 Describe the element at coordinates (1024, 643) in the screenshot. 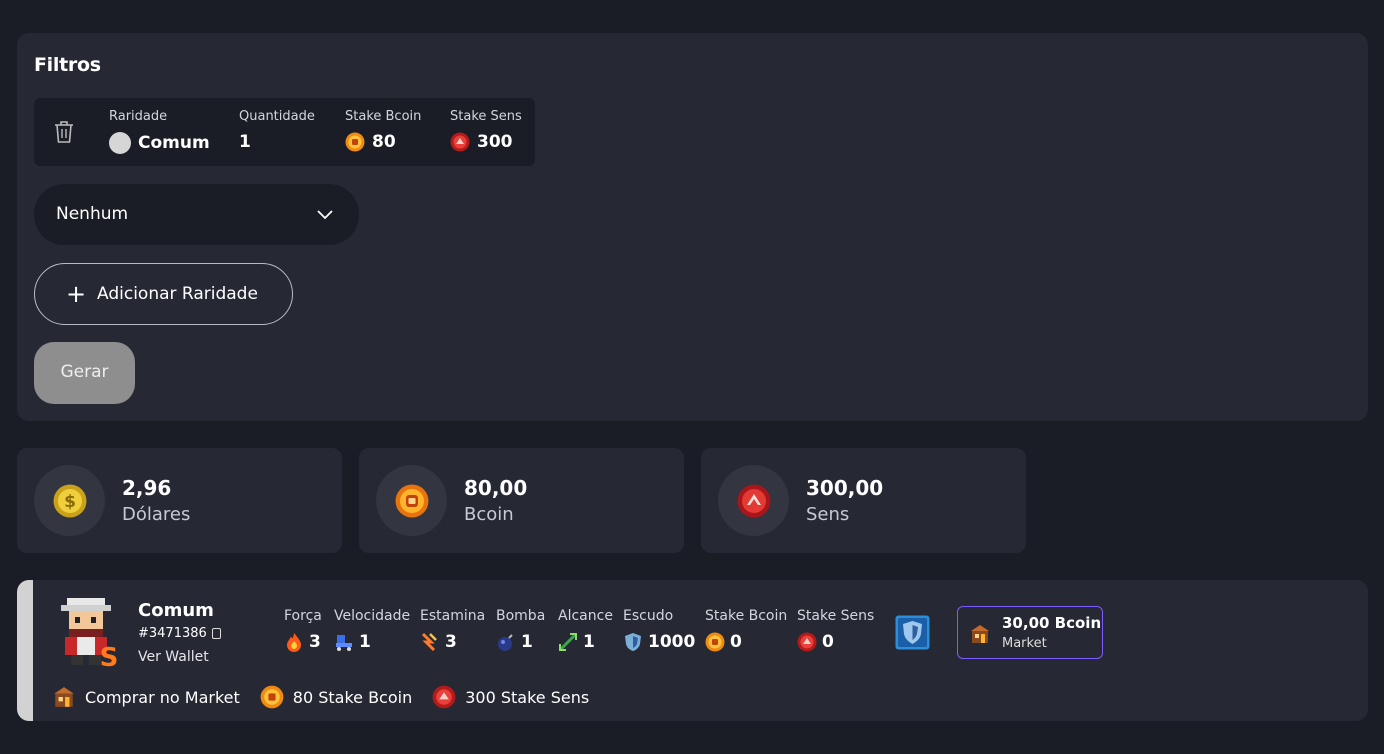

I see `market-label: Market` at that location.